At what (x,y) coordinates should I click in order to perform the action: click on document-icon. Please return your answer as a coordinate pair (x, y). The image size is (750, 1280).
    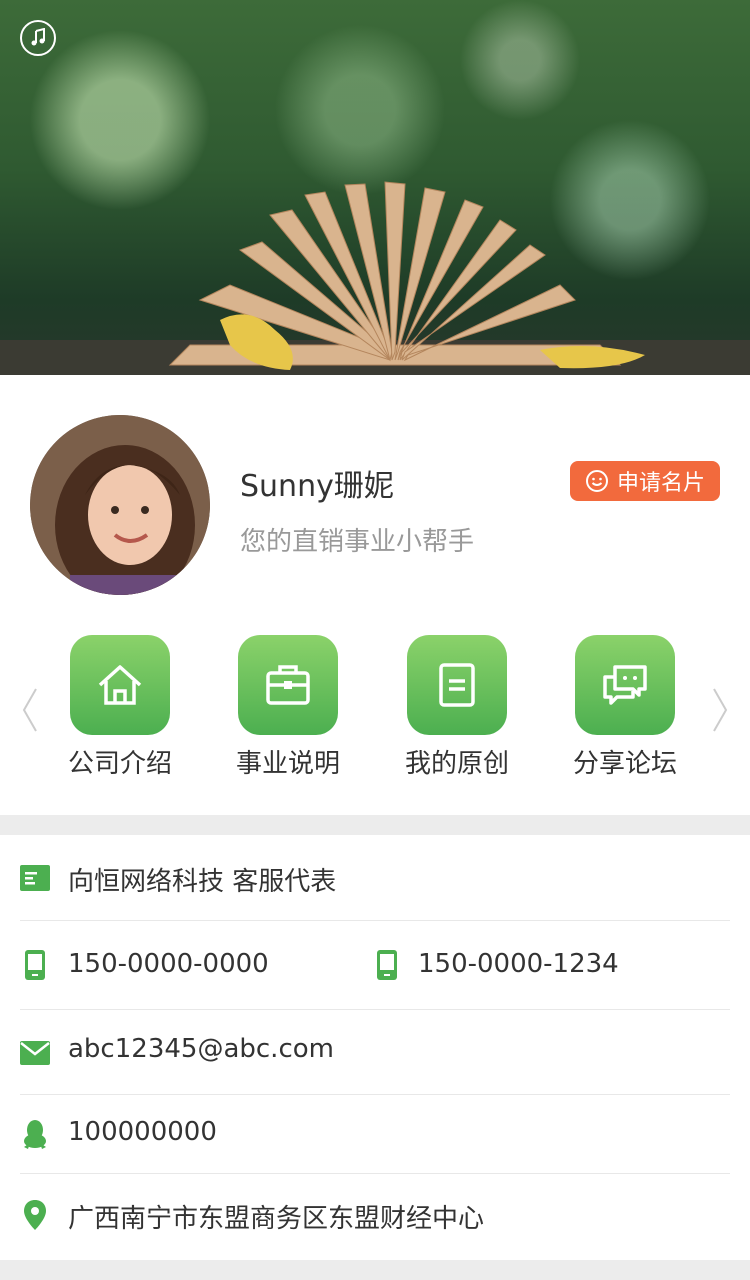
    Looking at the image, I should click on (457, 685).